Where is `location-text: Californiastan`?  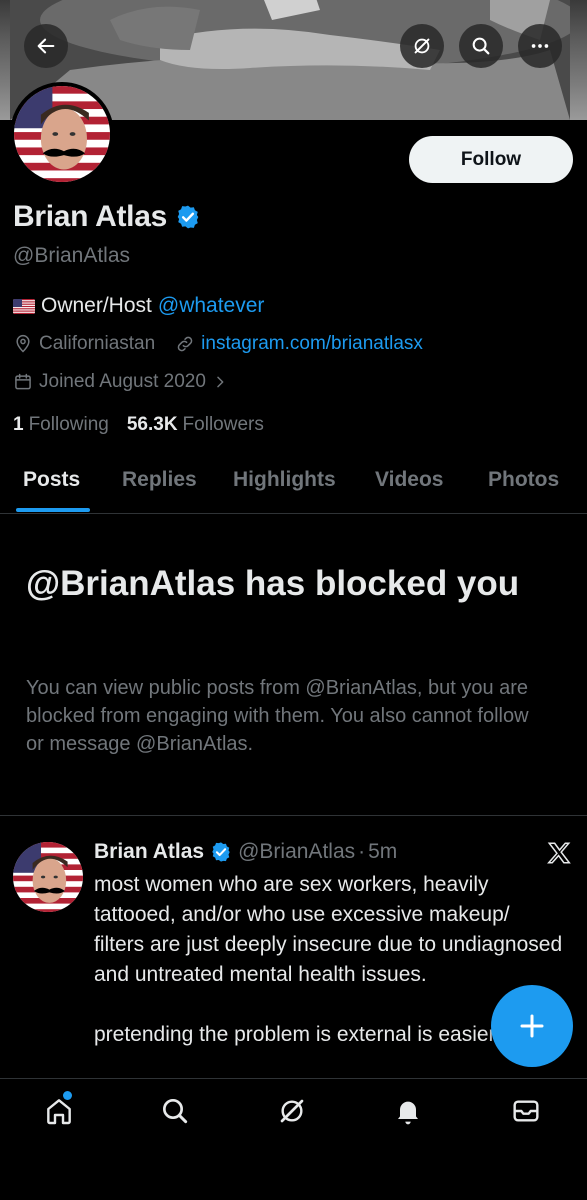
location-text: Californiastan is located at coordinates (97, 343).